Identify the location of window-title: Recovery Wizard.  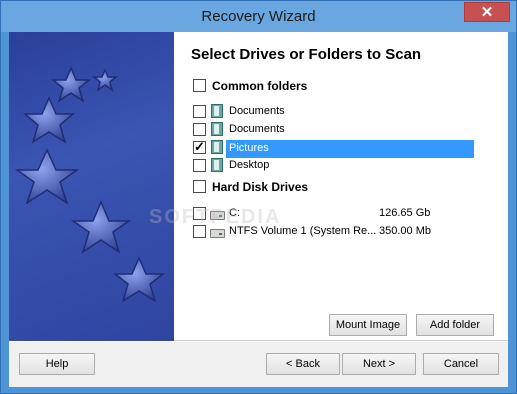
(258, 16).